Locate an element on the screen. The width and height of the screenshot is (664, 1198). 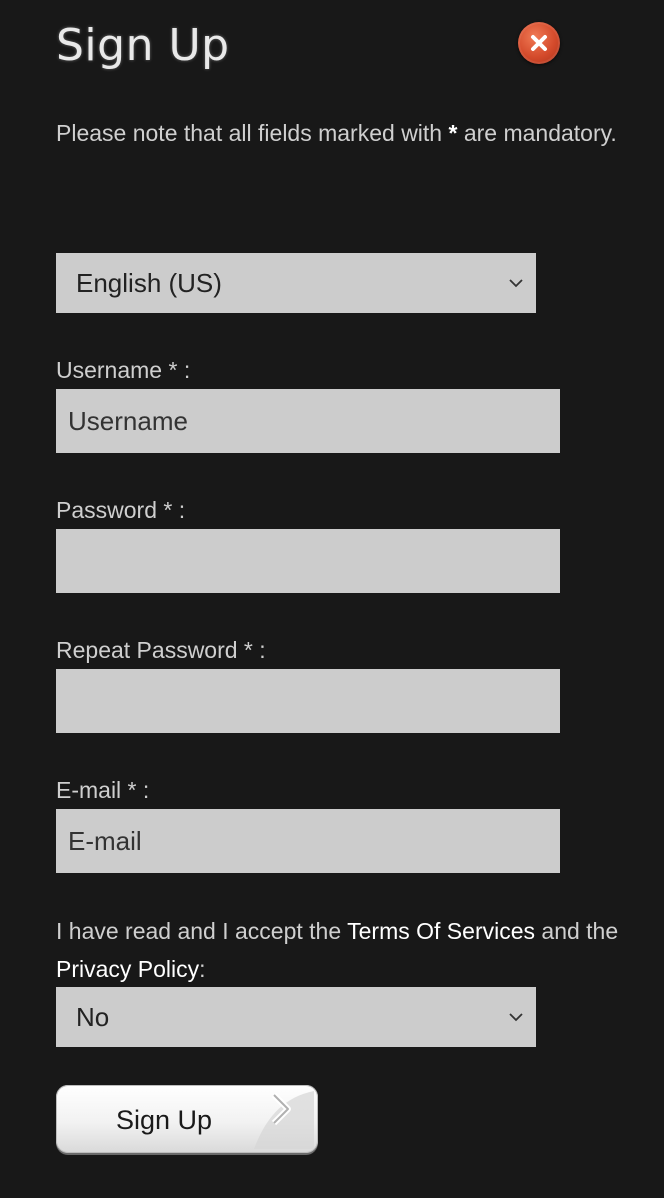
language-select-value: English (US) is located at coordinates (149, 283).